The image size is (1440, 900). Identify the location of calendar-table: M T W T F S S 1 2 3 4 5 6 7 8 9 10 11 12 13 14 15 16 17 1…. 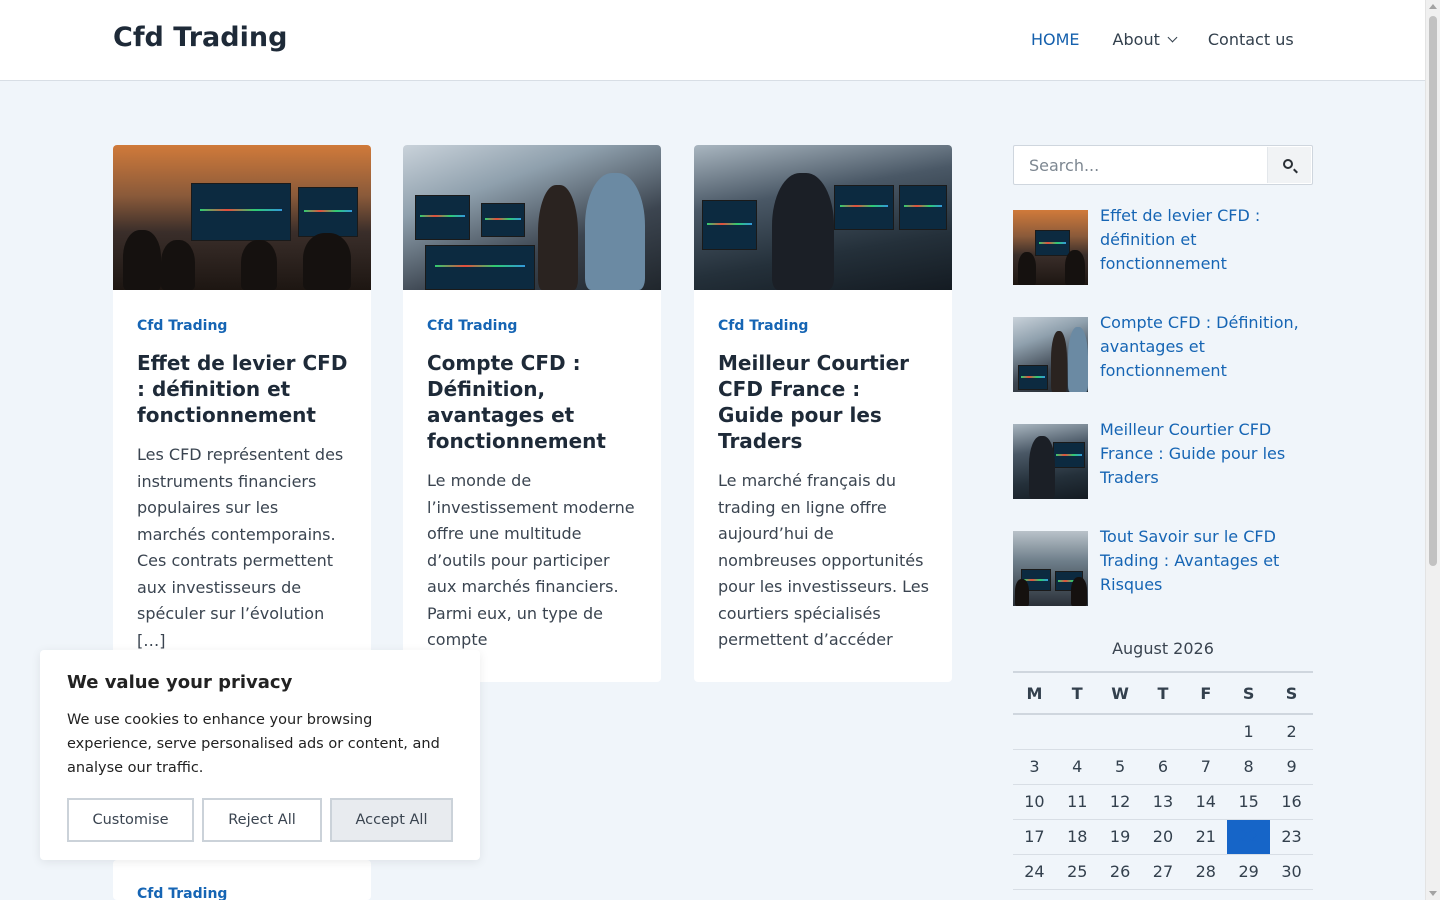
(1163, 780).